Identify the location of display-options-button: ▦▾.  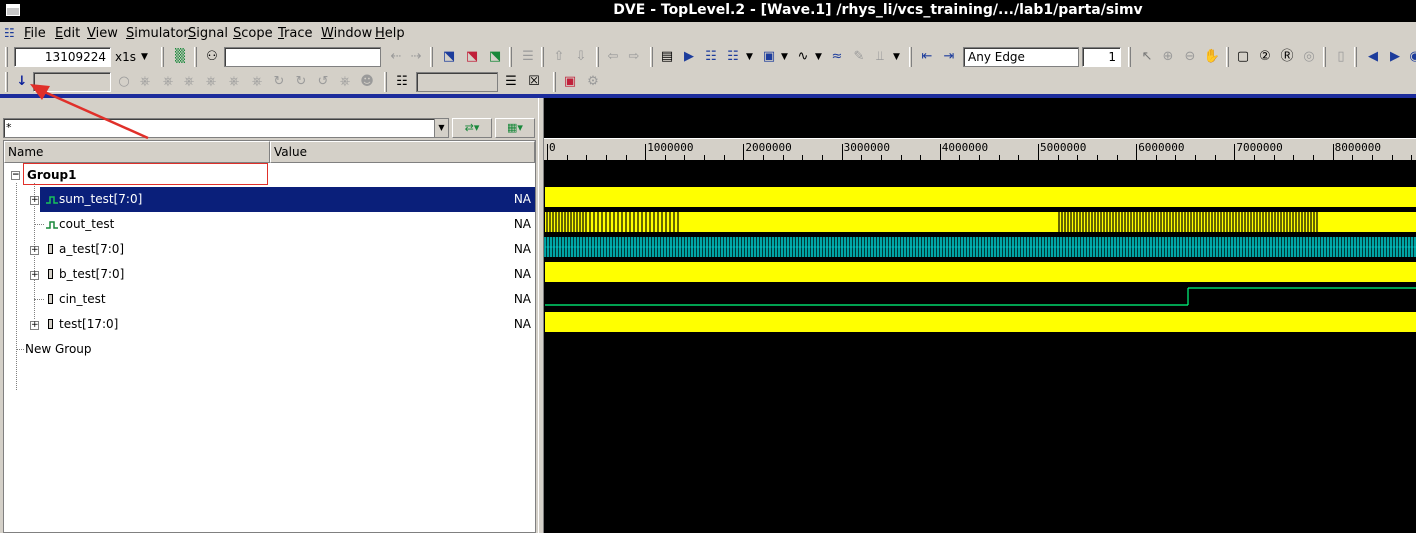
(515, 128).